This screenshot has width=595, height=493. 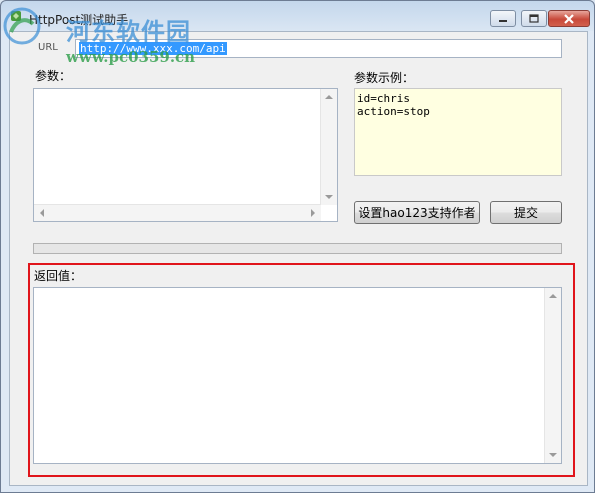 What do you see at coordinates (383, 98) in the screenshot?
I see `example-line: id=chris` at bounding box center [383, 98].